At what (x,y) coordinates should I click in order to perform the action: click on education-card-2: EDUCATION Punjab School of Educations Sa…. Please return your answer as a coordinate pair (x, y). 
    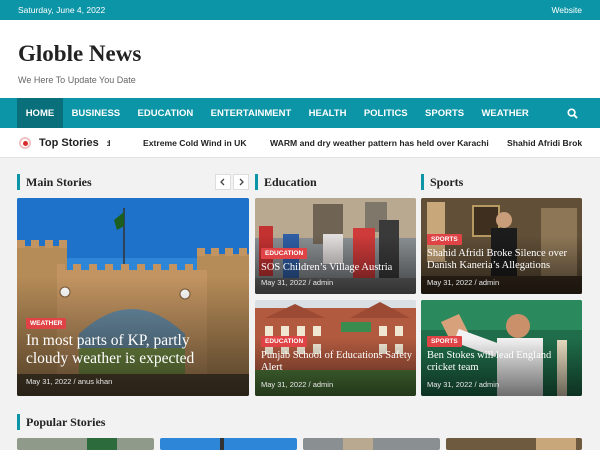
    Looking at the image, I should click on (335, 348).